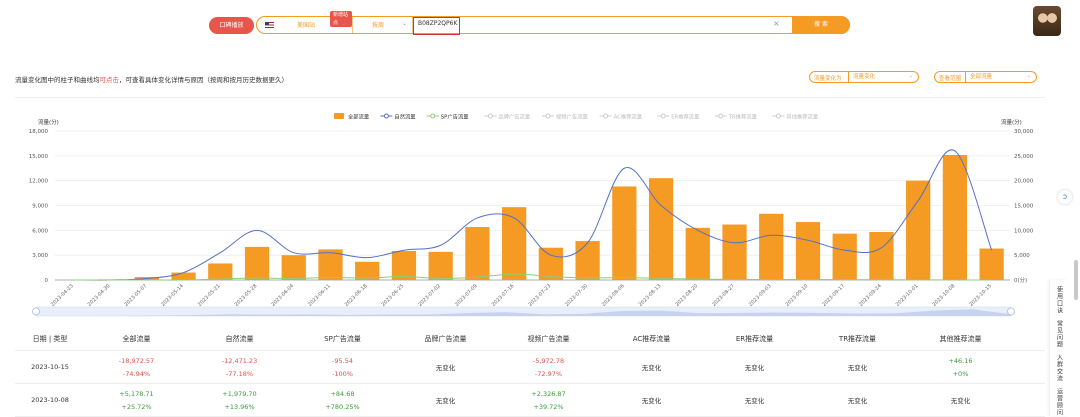  I want to click on legend-label: TR推荐流量, so click(743, 117).